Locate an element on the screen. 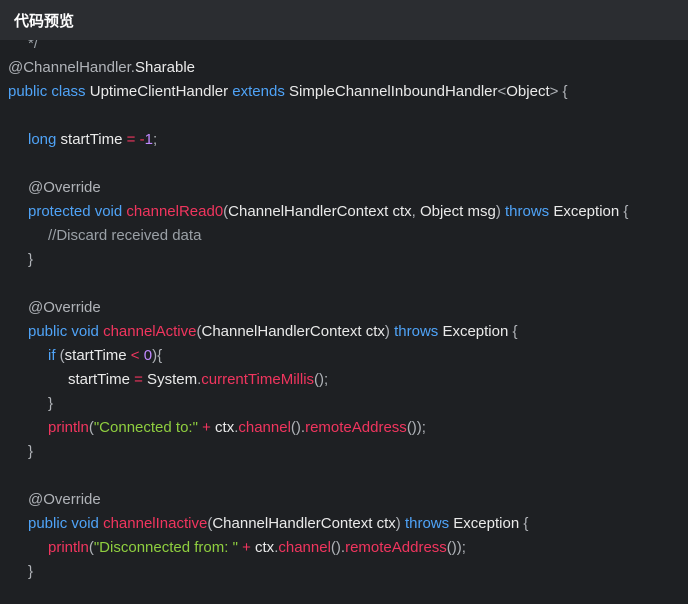 The width and height of the screenshot is (688, 604). code-token: channelActive is located at coordinates (150, 331).